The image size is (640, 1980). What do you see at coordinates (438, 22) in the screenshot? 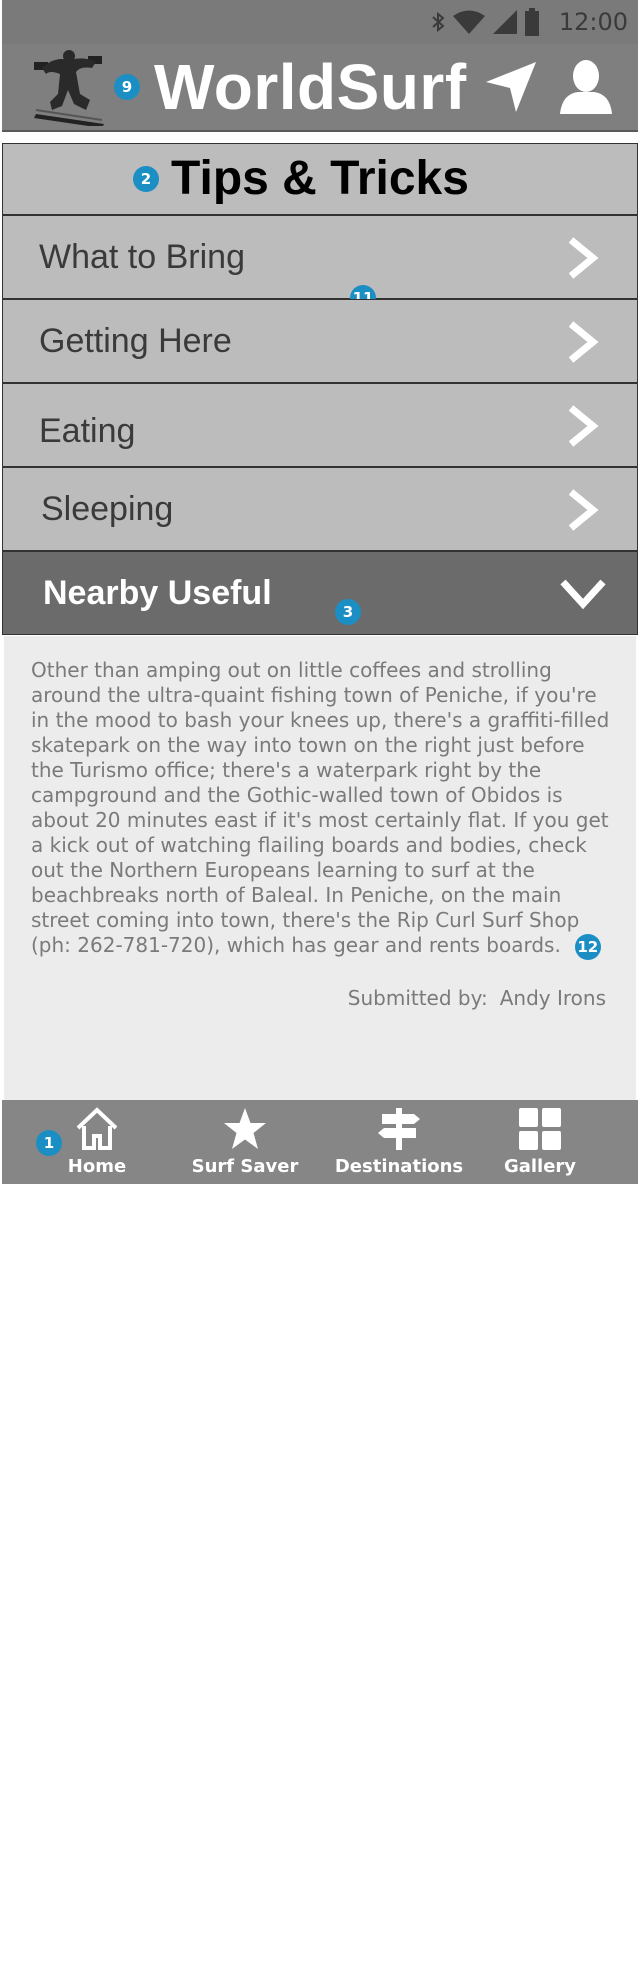
I see `bluetooth-icon` at bounding box center [438, 22].